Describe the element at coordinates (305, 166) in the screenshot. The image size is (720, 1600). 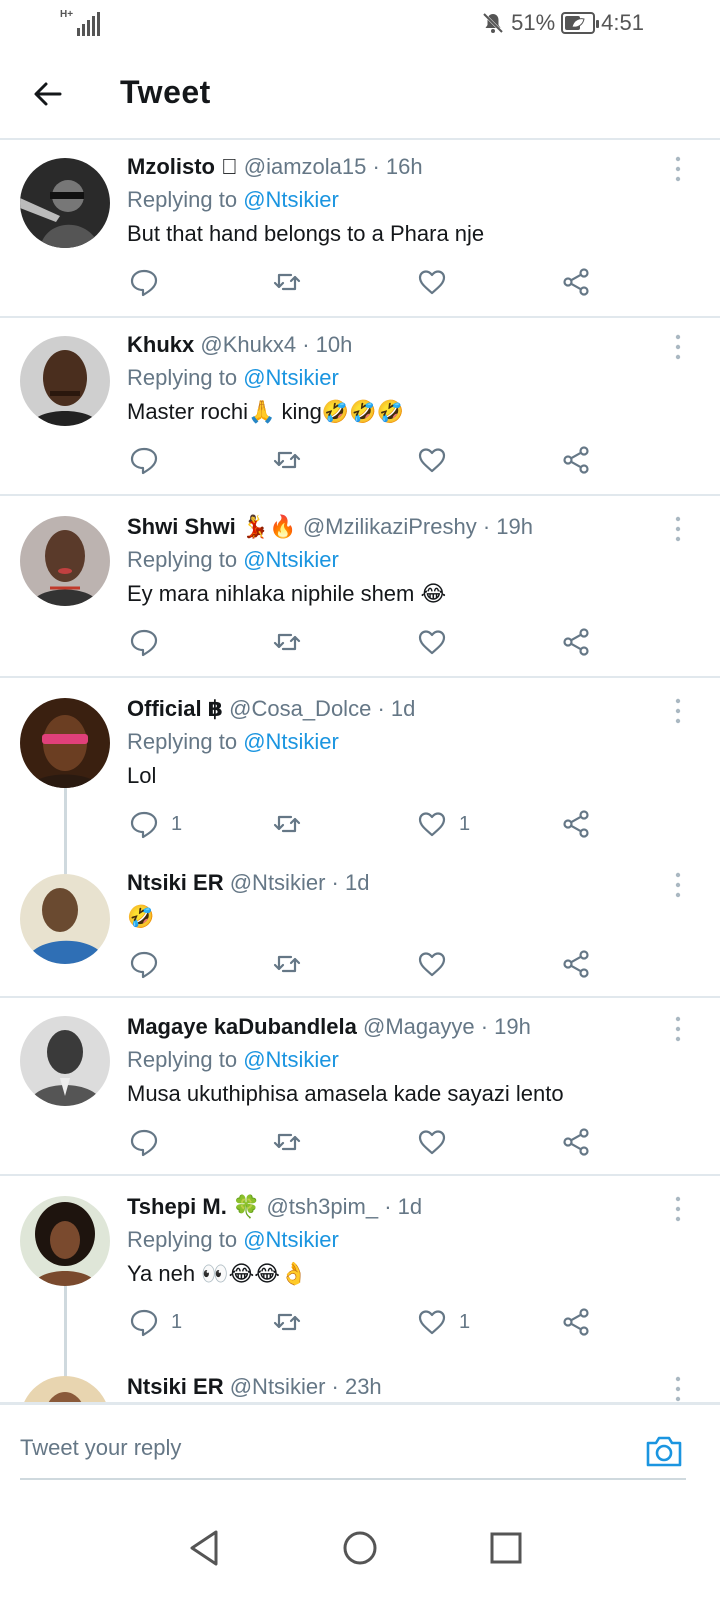
I see `handle: @iamzola15` at that location.